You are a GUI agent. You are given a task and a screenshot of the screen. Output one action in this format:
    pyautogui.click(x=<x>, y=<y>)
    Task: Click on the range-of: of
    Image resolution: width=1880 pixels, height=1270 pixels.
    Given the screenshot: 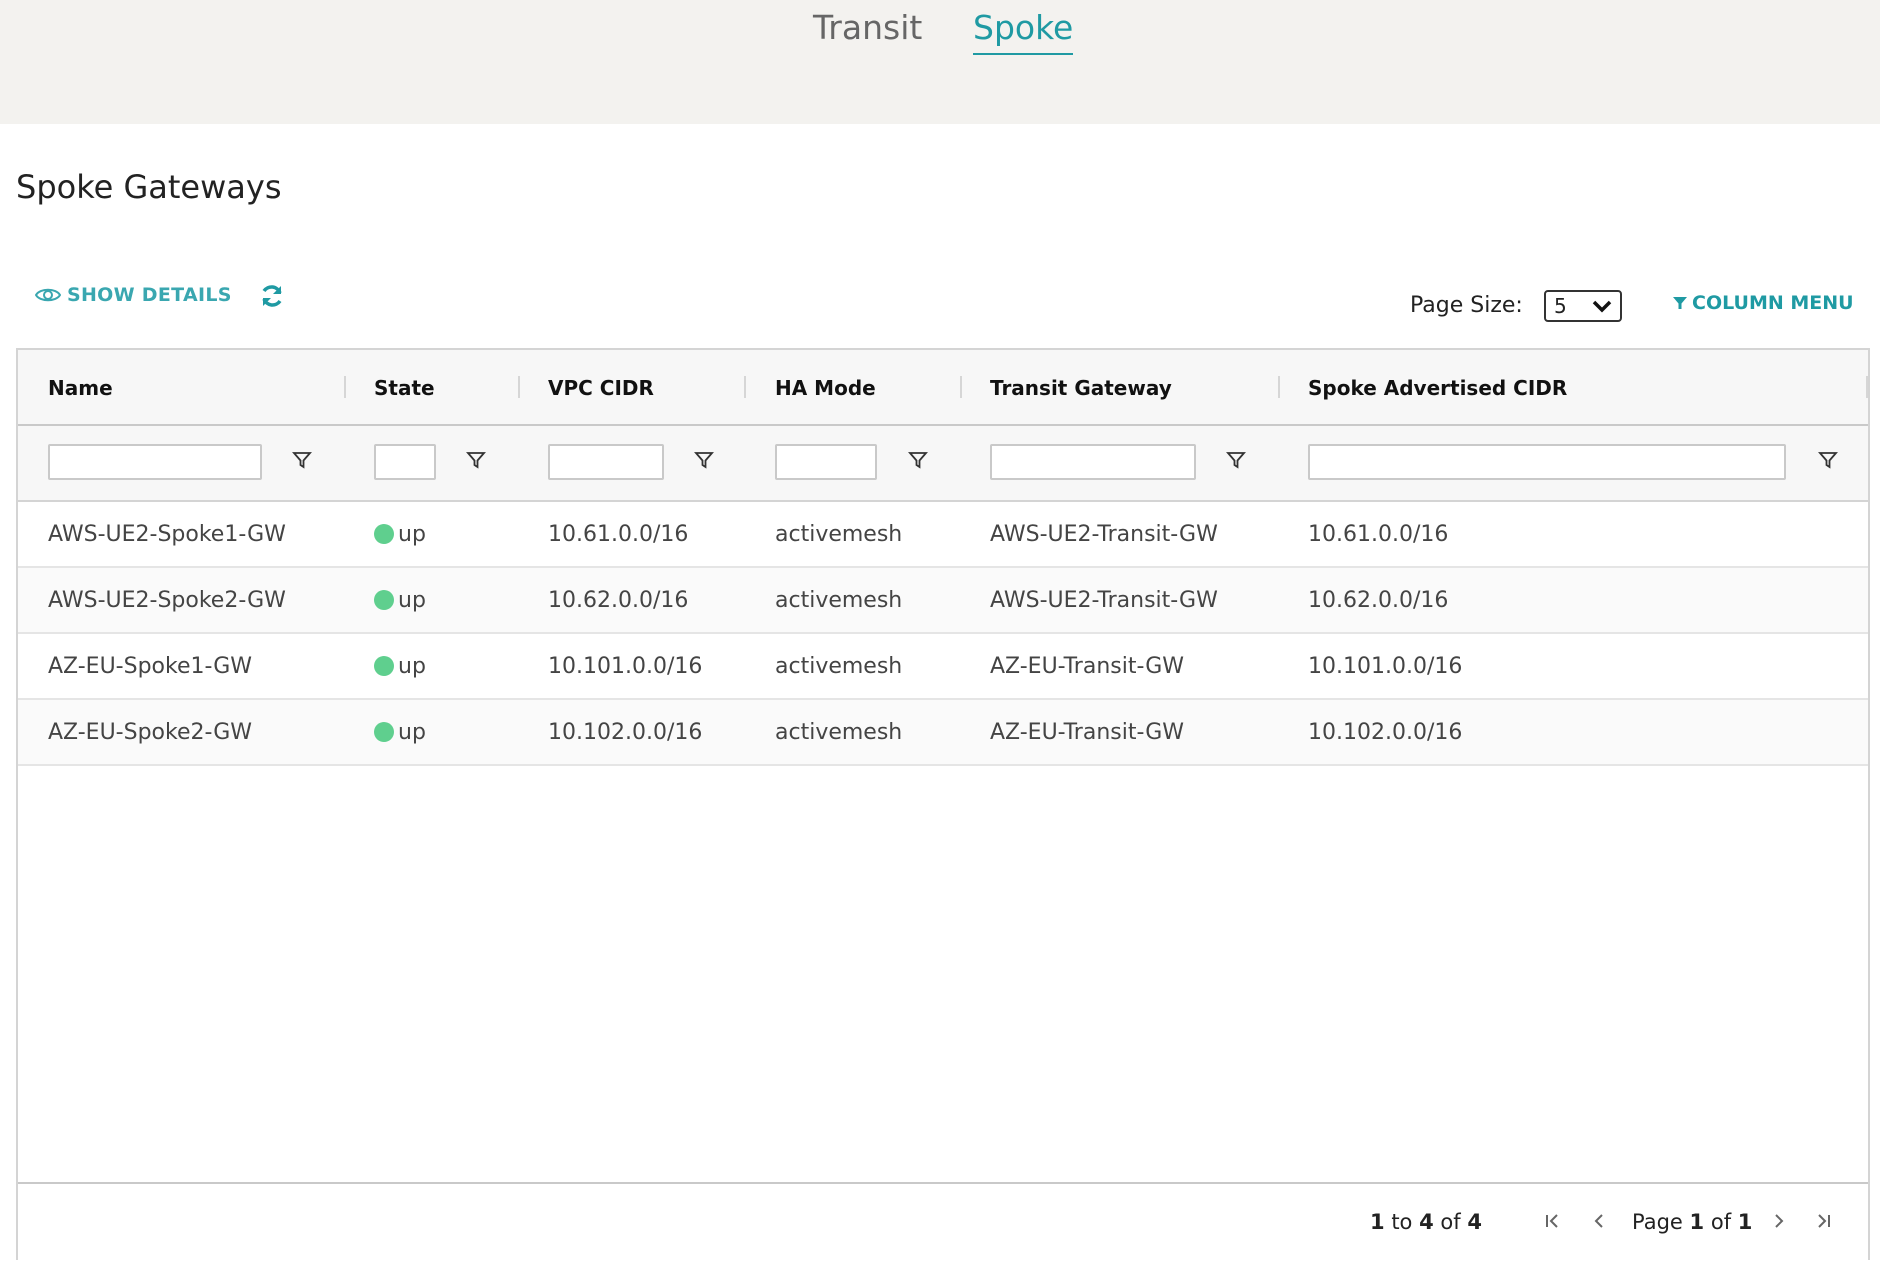 What is the action you would take?
    pyautogui.click(x=1450, y=1222)
    